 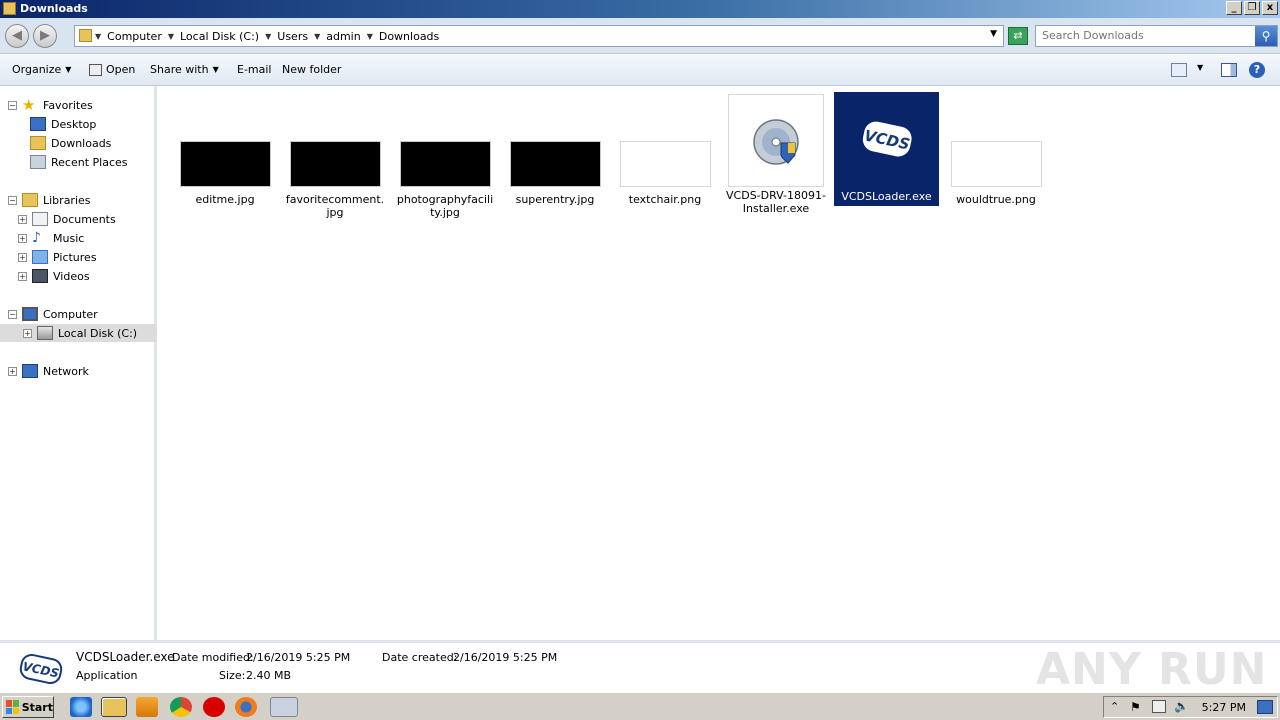 I want to click on opera-icon, so click(x=214, y=707).